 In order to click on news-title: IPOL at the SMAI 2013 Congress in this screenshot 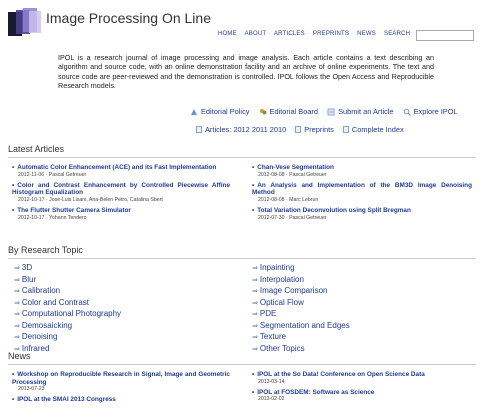, I will do `click(121, 400)`.